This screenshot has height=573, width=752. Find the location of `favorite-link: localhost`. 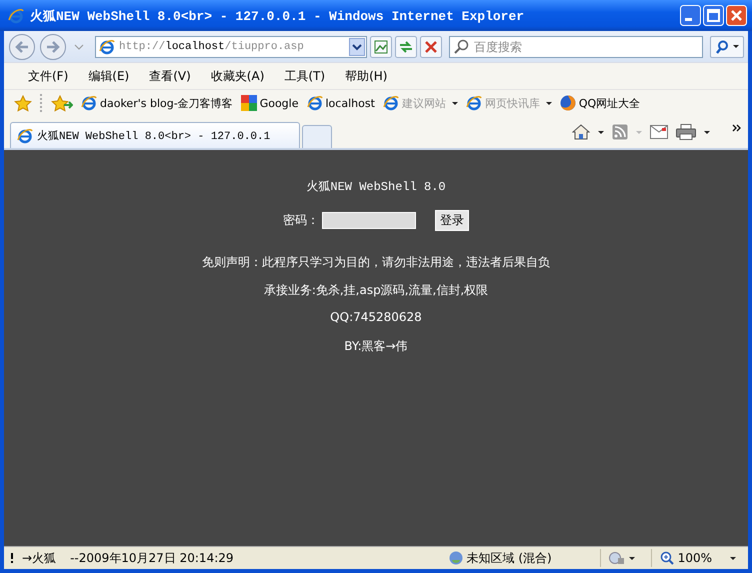

favorite-link: localhost is located at coordinates (340, 103).